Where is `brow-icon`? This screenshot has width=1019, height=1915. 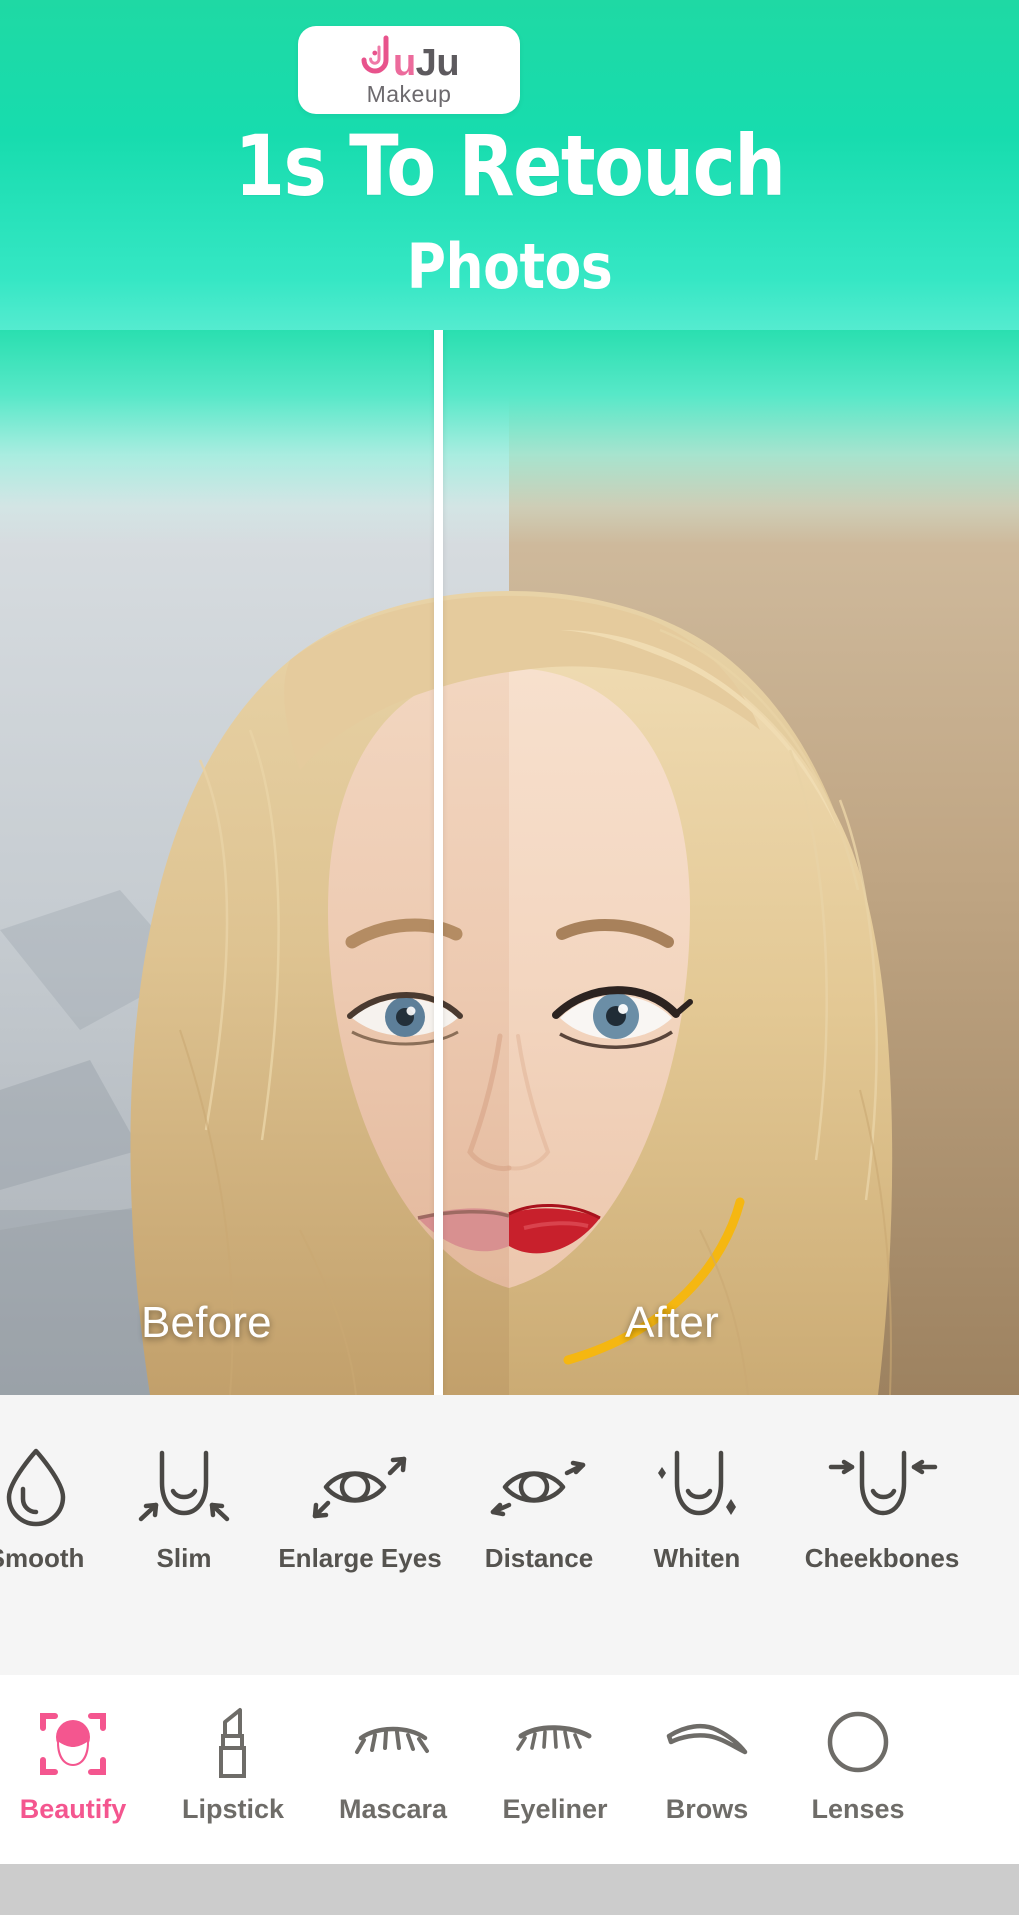
brow-icon is located at coordinates (707, 1744).